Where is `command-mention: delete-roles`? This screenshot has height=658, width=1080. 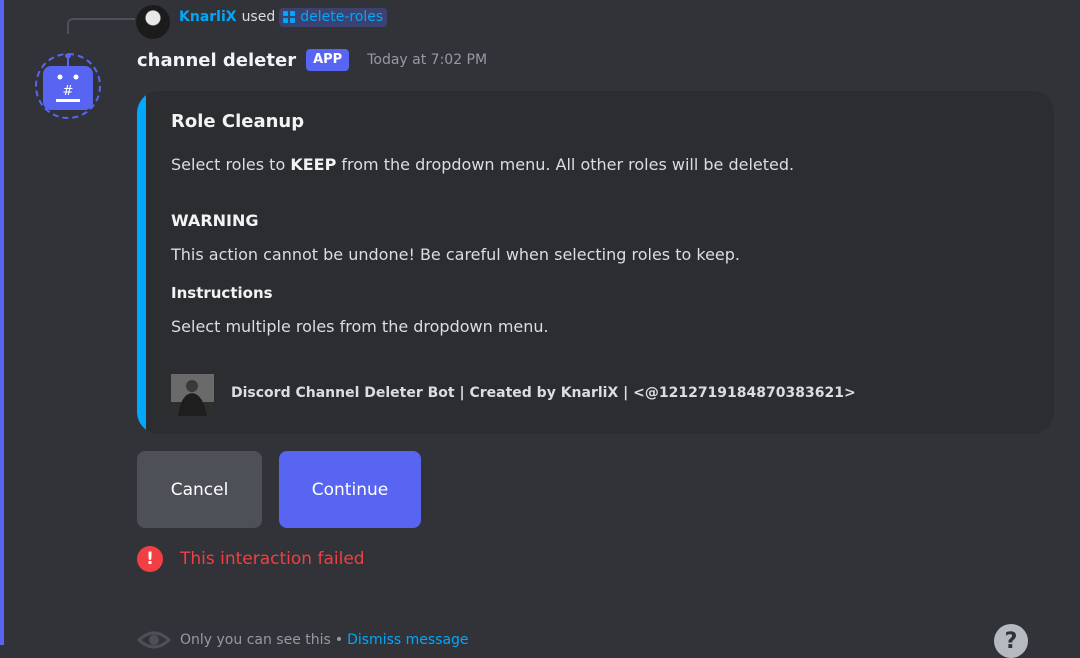
command-mention: delete-roles is located at coordinates (333, 17).